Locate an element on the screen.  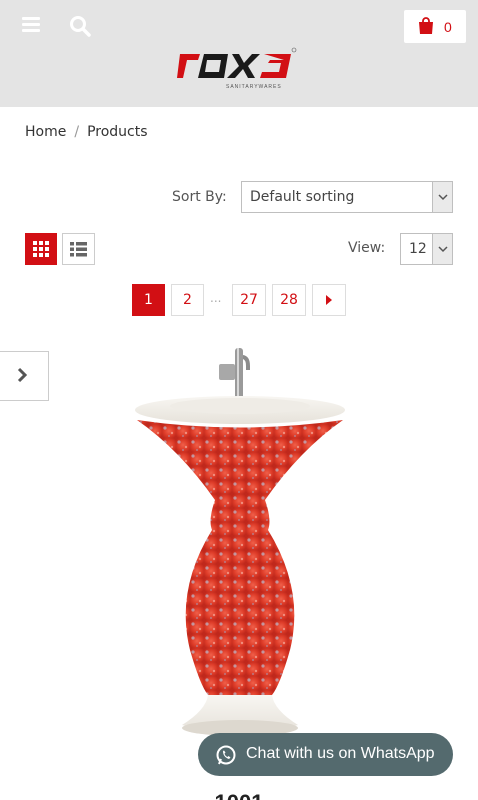
whatsapp-icon is located at coordinates (226, 755).